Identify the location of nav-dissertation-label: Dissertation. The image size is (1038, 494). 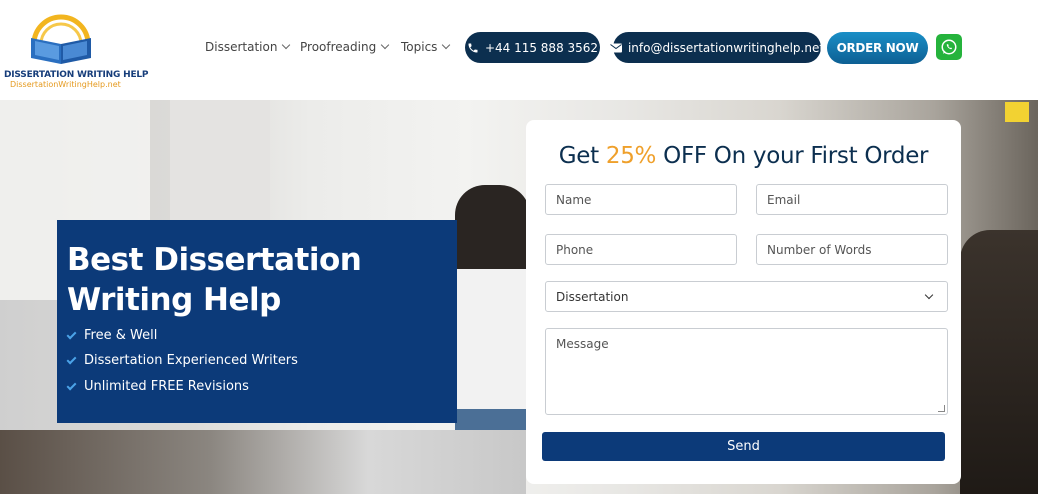
(241, 47).